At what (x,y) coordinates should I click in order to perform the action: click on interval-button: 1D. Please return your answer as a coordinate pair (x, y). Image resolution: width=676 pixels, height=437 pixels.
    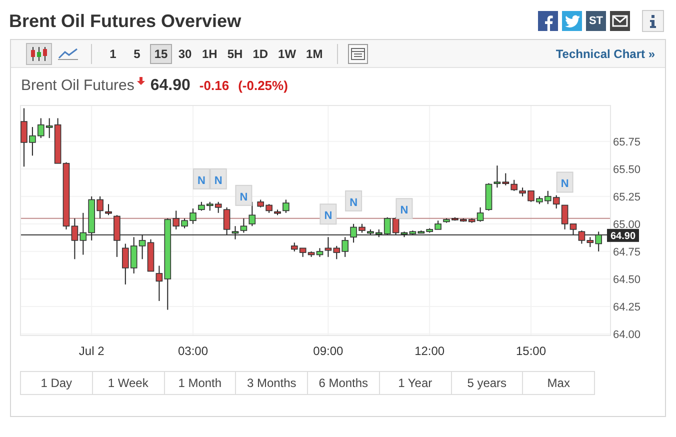
    Looking at the image, I should click on (260, 54).